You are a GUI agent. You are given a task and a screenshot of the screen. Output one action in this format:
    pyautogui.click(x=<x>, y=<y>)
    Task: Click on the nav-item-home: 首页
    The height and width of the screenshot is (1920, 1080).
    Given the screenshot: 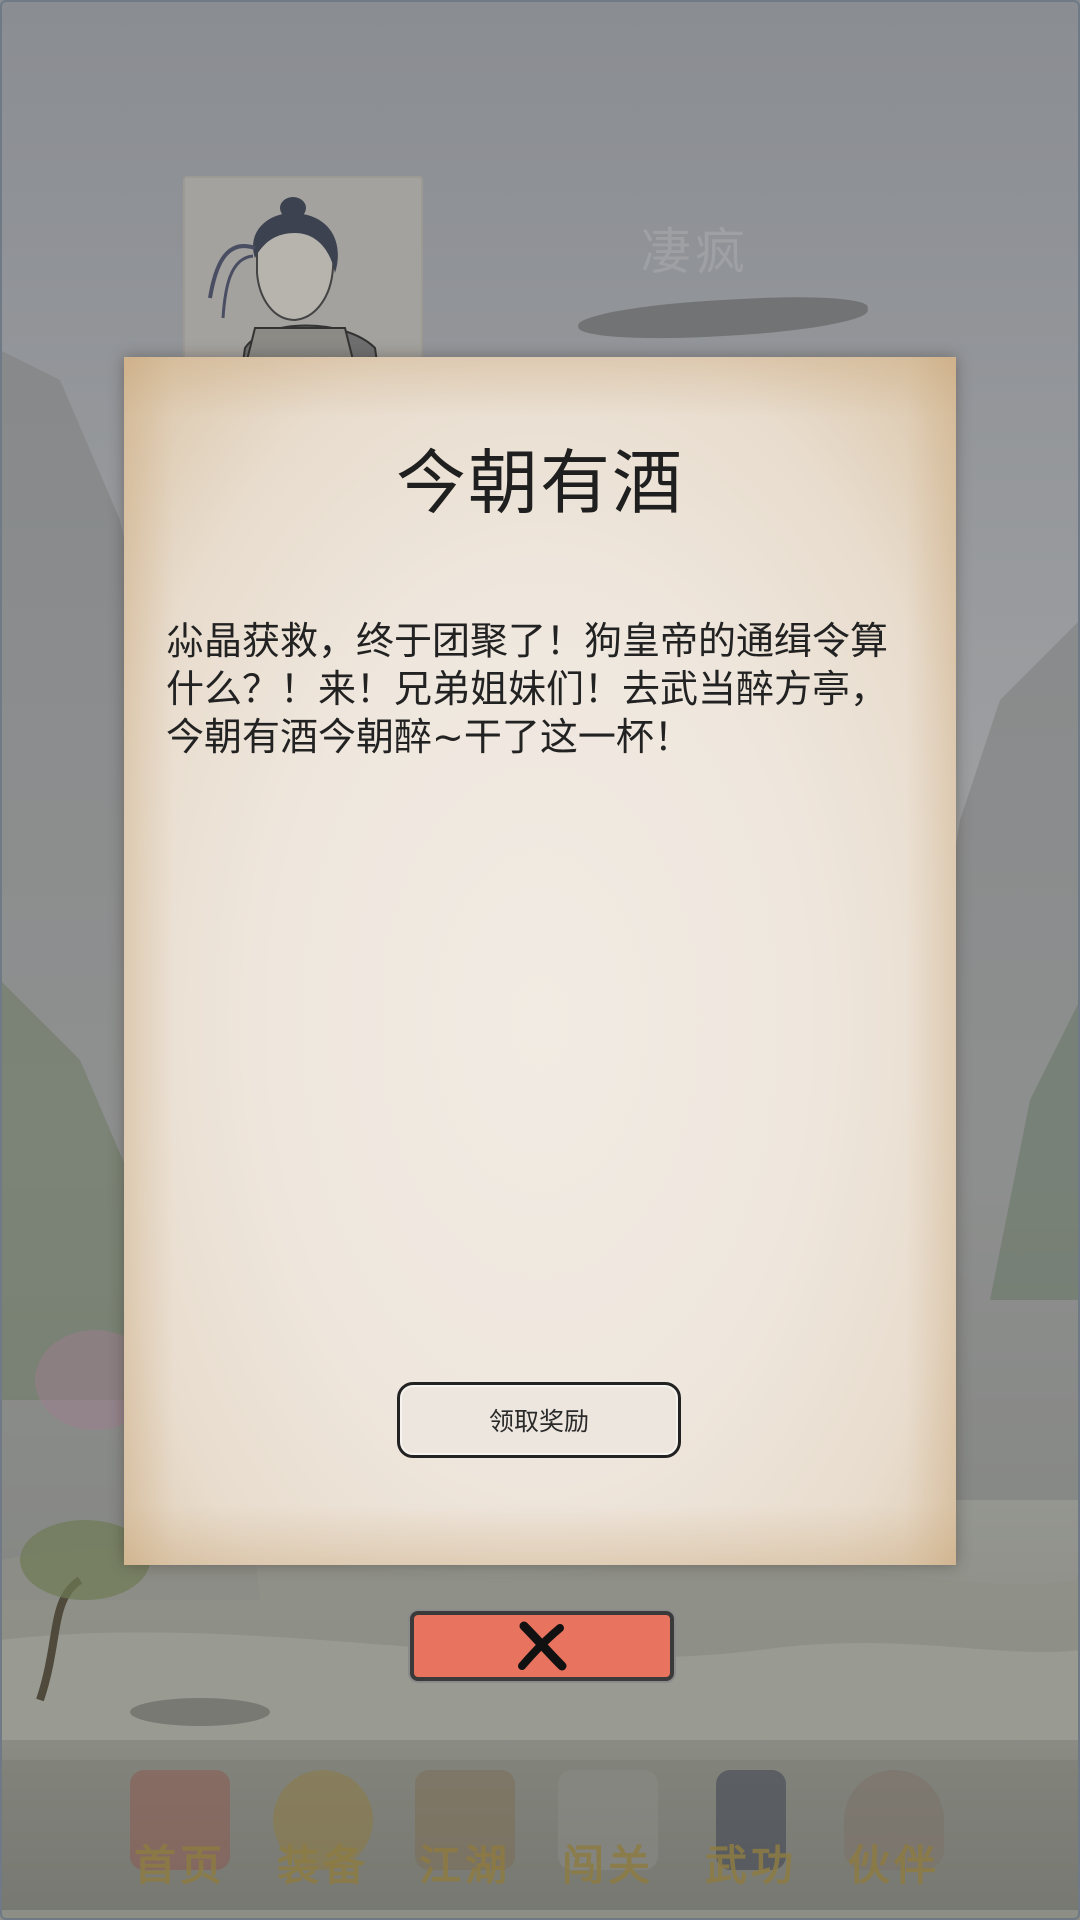 What is the action you would take?
    pyautogui.click(x=180, y=1835)
    